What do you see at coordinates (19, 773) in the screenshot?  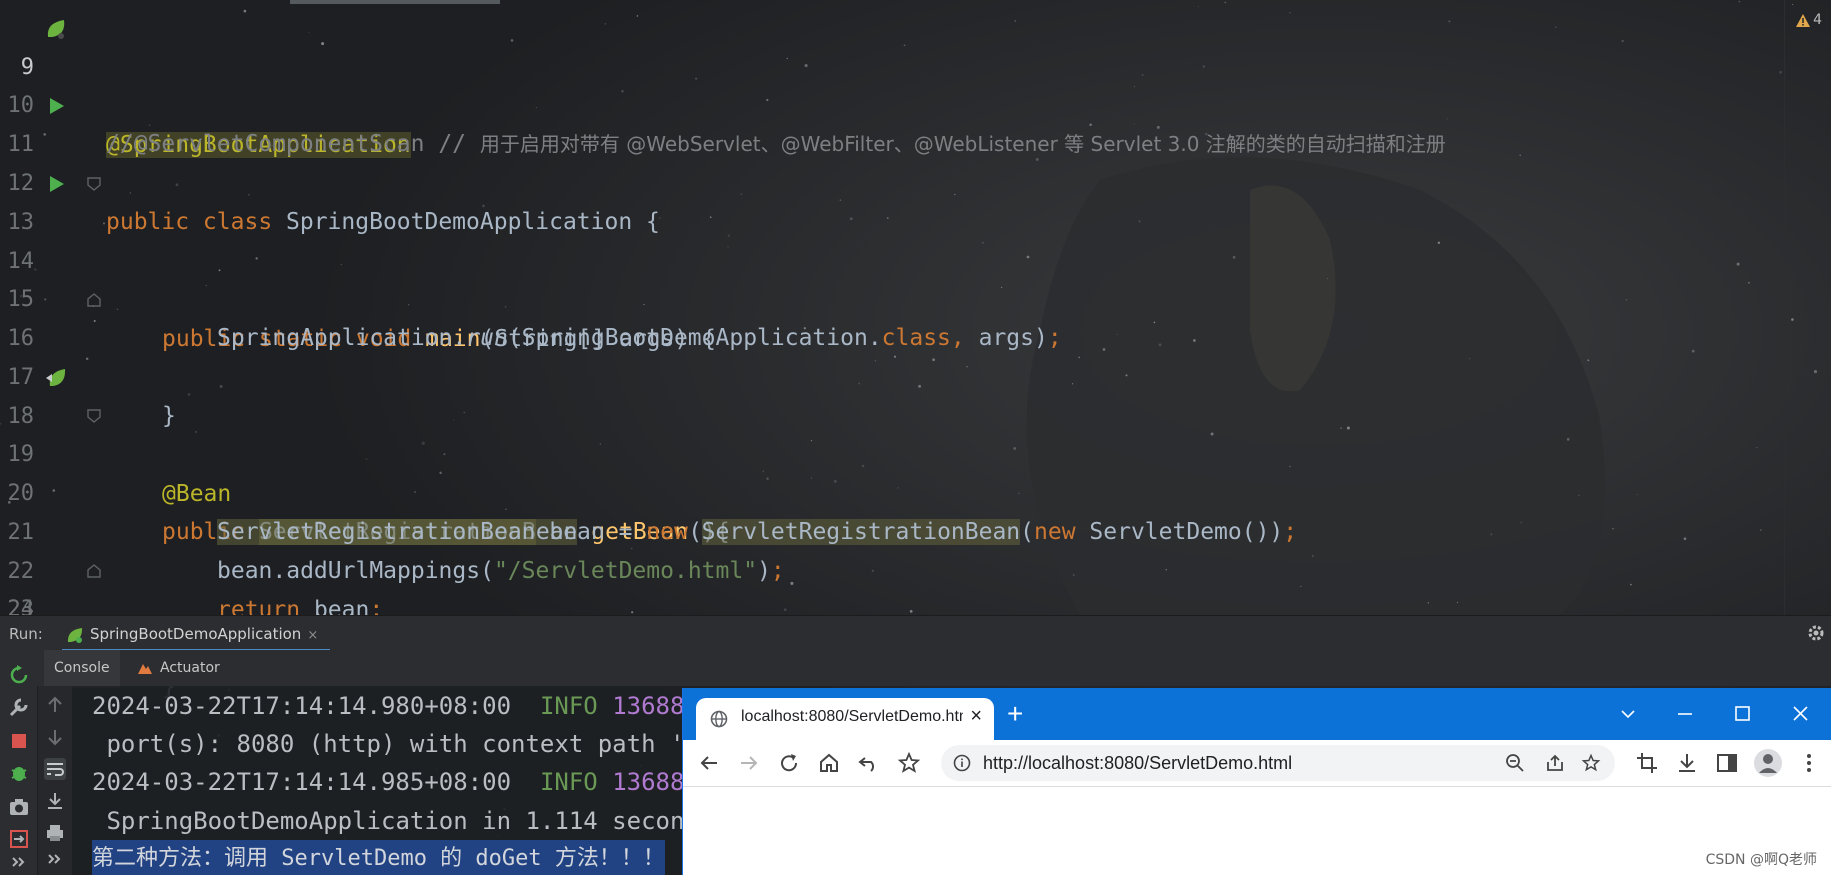 I see `debug-icon` at bounding box center [19, 773].